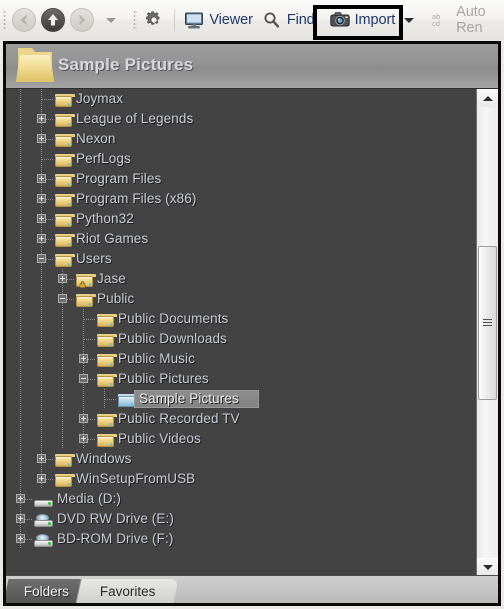  What do you see at coordinates (43, 520) in the screenshot?
I see `optical-drive-icon` at bounding box center [43, 520].